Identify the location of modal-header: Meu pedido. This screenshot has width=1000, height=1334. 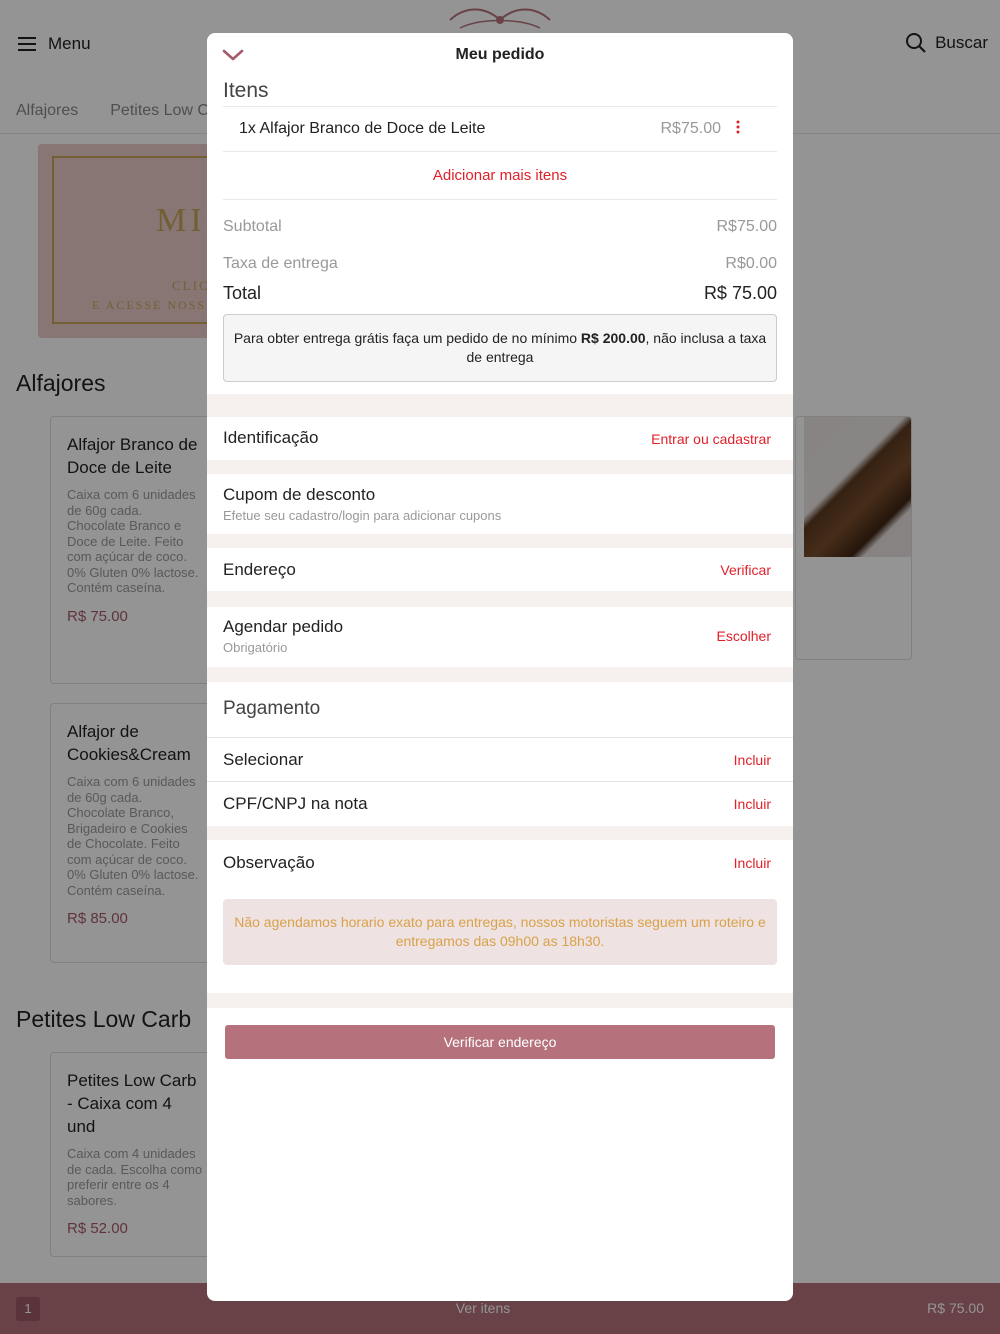
(500, 55).